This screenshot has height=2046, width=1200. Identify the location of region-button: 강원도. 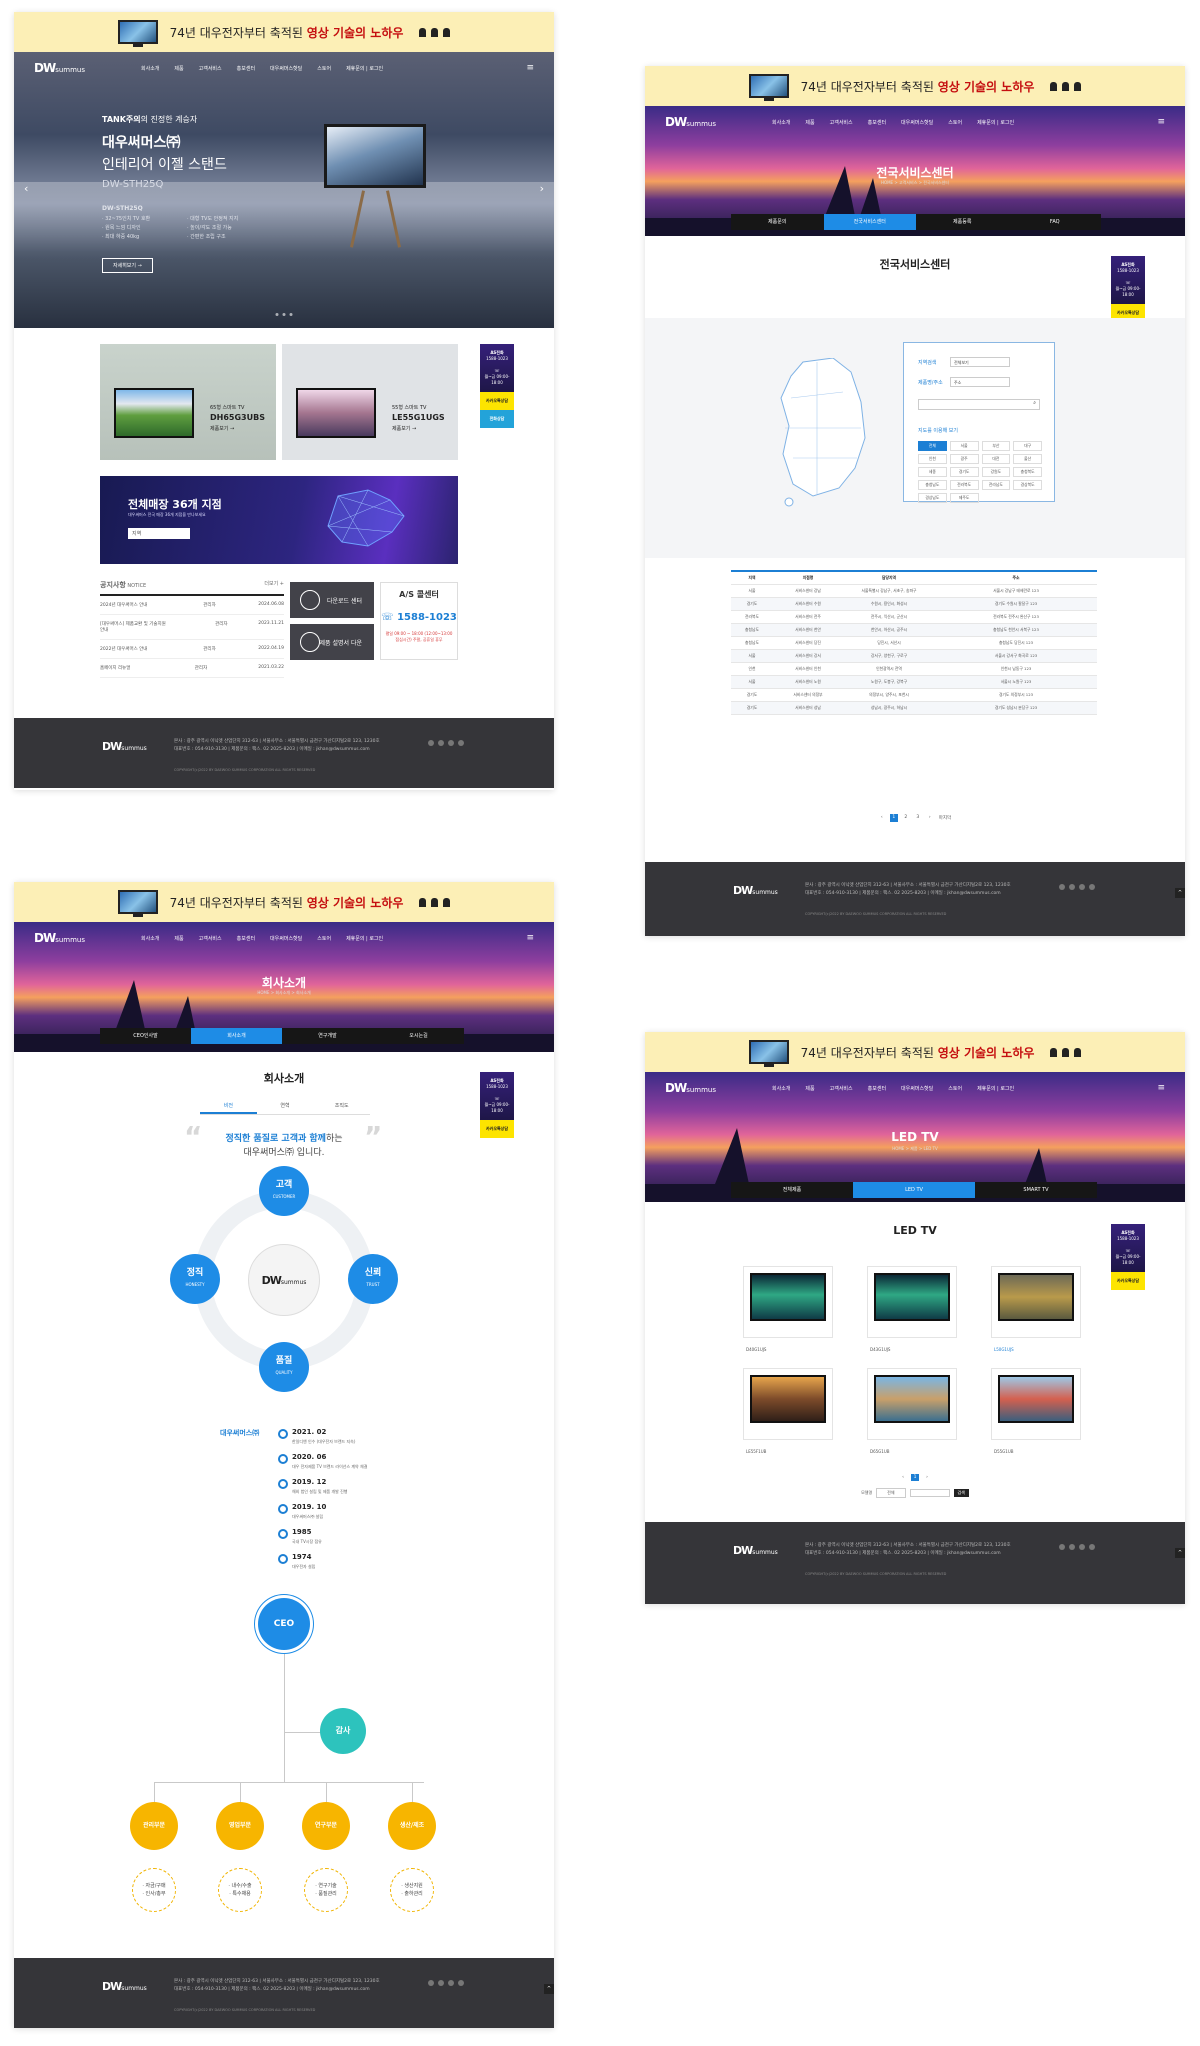
(996, 472).